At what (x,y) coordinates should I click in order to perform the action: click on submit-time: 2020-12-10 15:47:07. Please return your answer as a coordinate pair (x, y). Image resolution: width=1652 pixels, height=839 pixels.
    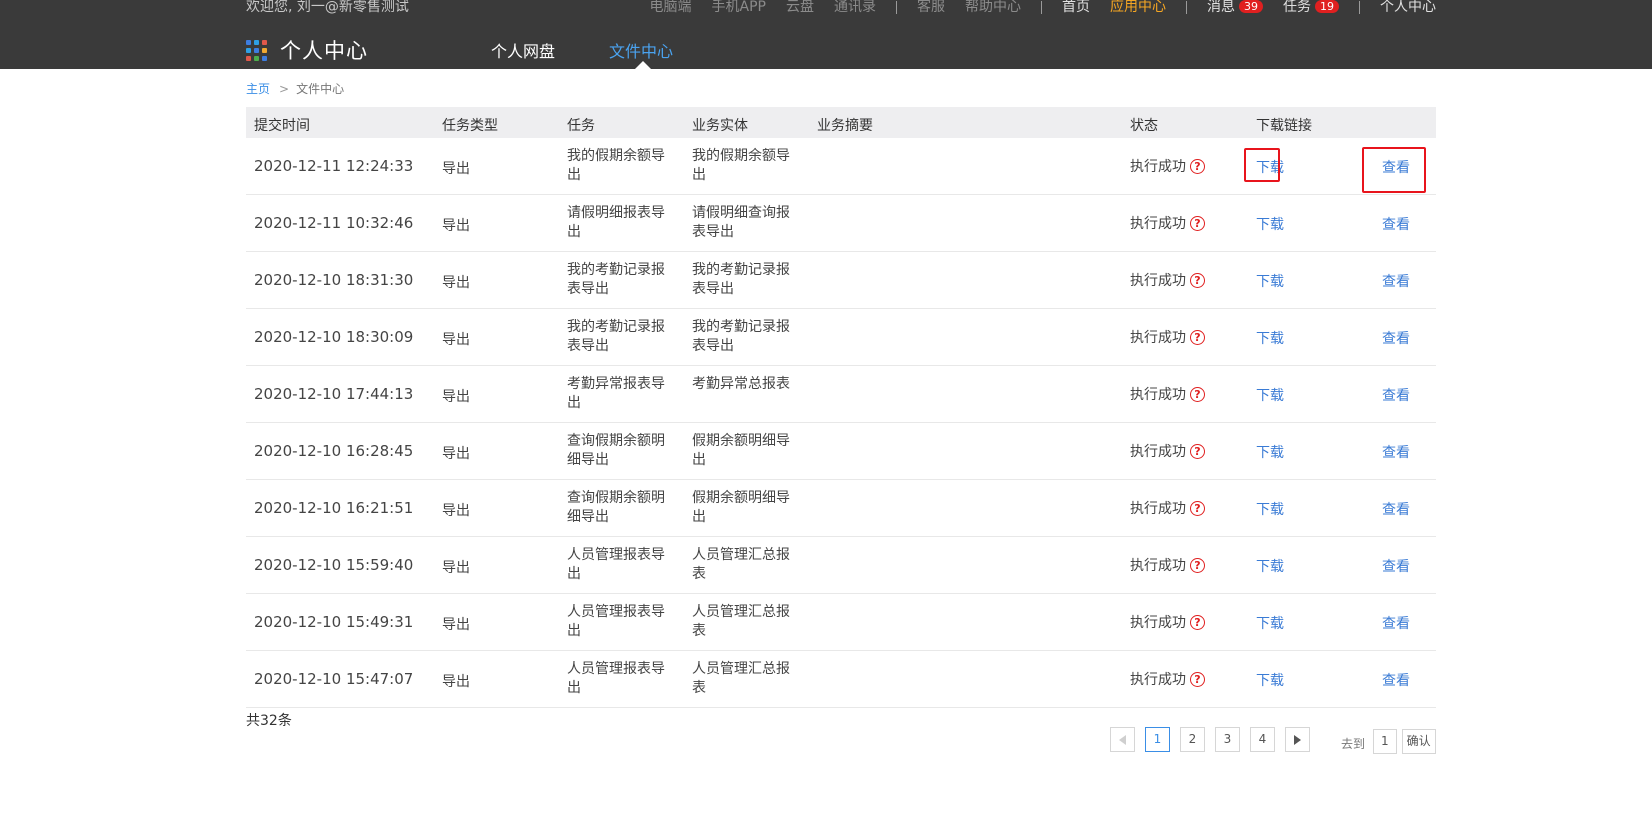
    Looking at the image, I should click on (334, 679).